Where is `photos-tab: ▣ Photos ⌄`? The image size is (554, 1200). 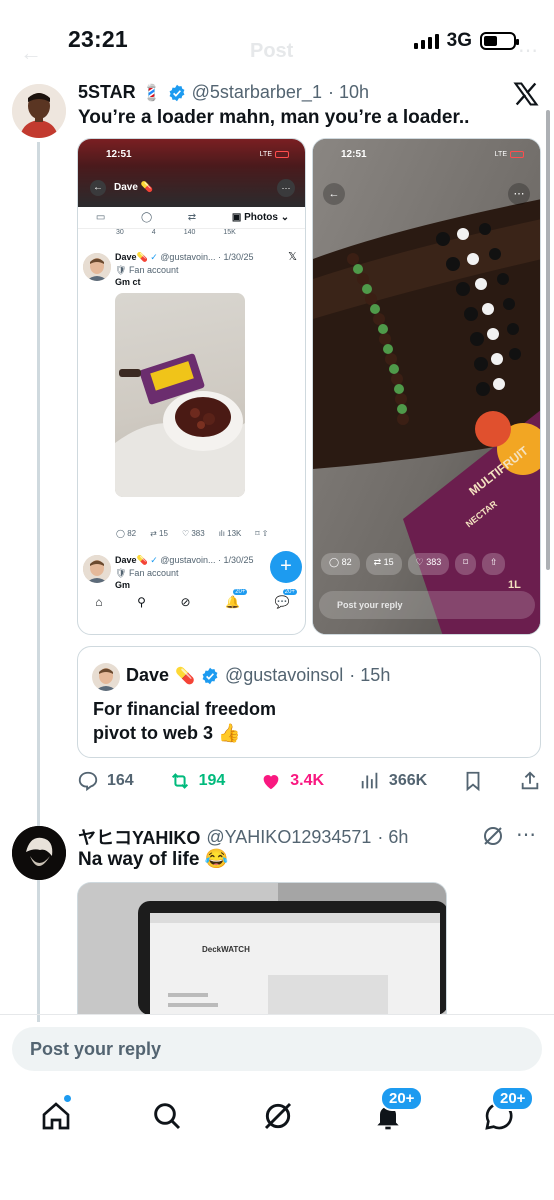
photos-tab: ▣ Photos ⌄ is located at coordinates (260, 217).